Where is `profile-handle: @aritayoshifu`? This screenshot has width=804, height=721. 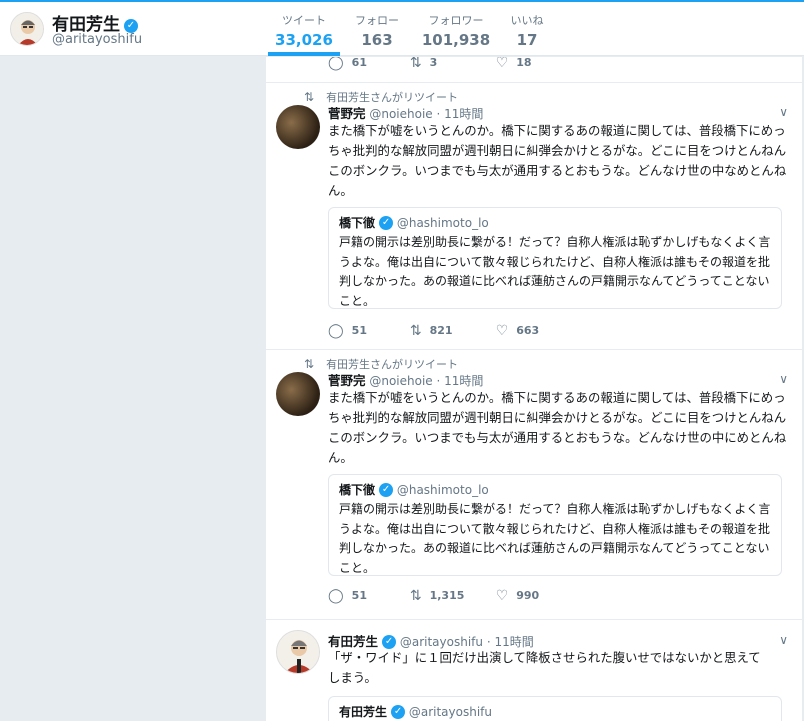 profile-handle: @aritayoshifu is located at coordinates (97, 39).